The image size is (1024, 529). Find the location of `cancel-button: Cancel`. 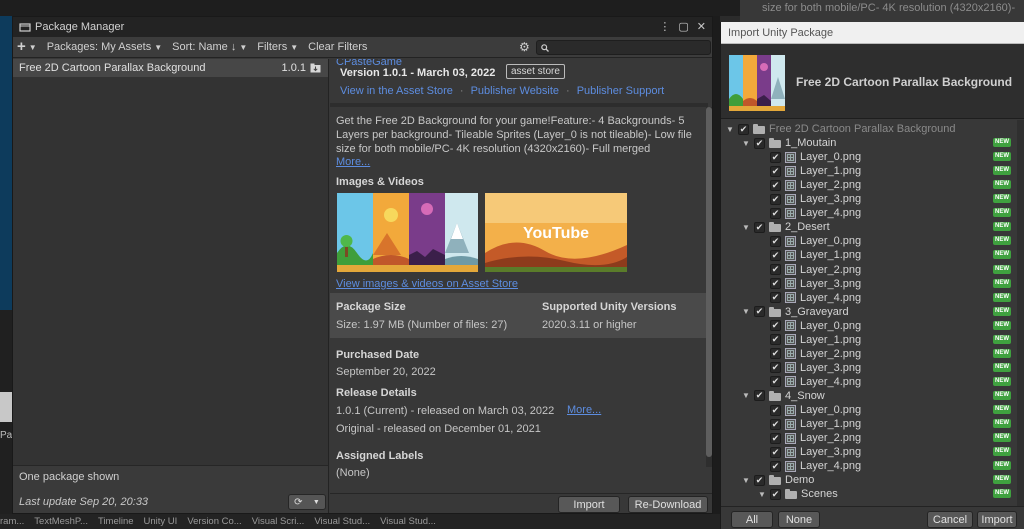

cancel-button: Cancel is located at coordinates (950, 519).